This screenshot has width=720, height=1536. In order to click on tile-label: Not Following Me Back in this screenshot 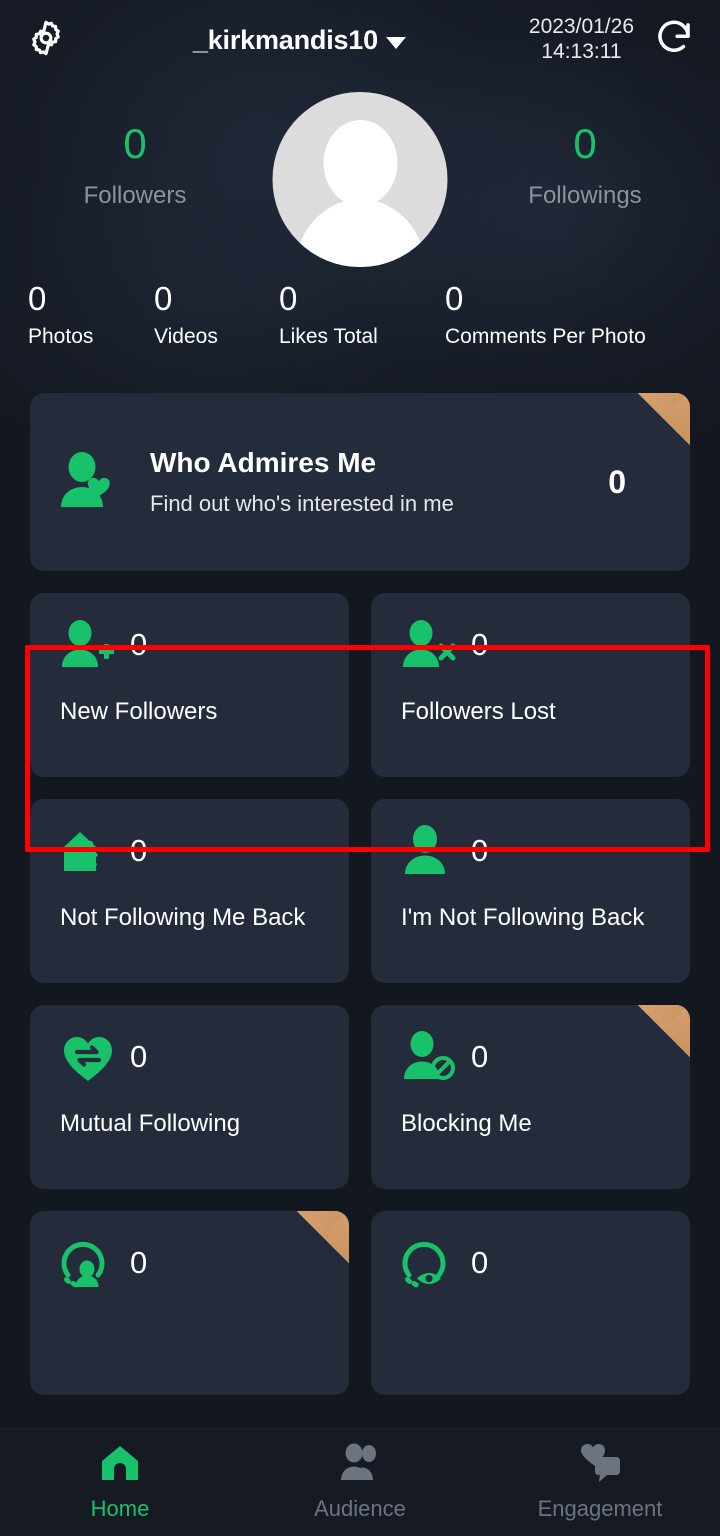, I will do `click(183, 917)`.